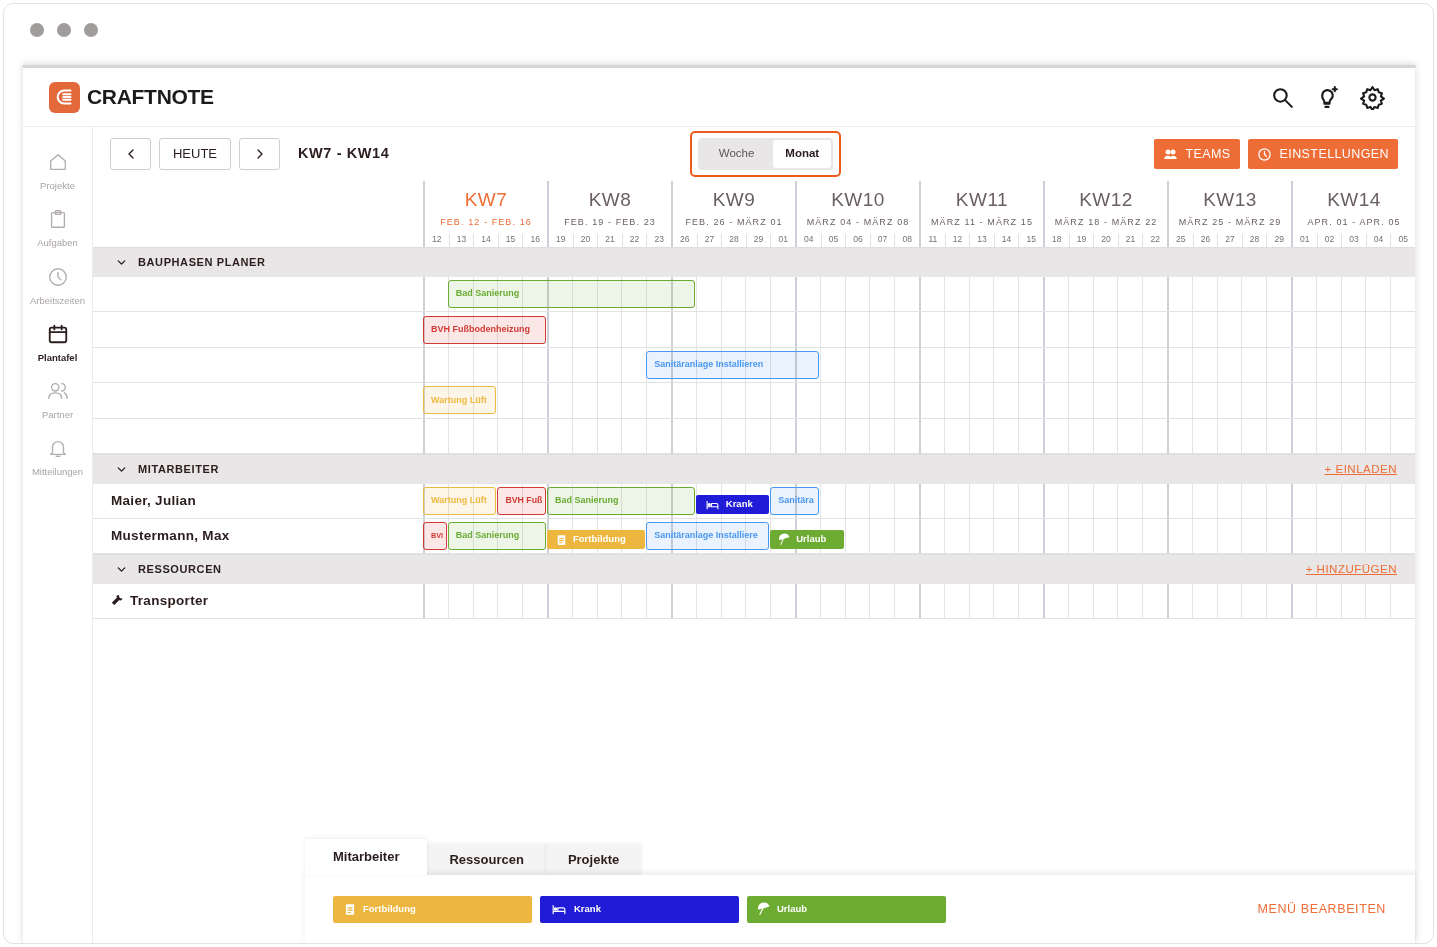 The image size is (1437, 947). I want to click on section-title: MITARBEITER, so click(178, 470).